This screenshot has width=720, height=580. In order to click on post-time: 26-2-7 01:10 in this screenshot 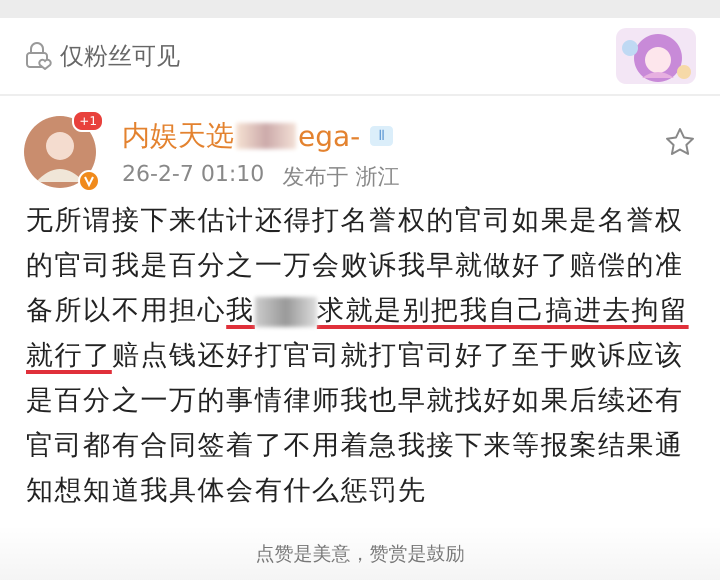, I will do `click(193, 175)`.